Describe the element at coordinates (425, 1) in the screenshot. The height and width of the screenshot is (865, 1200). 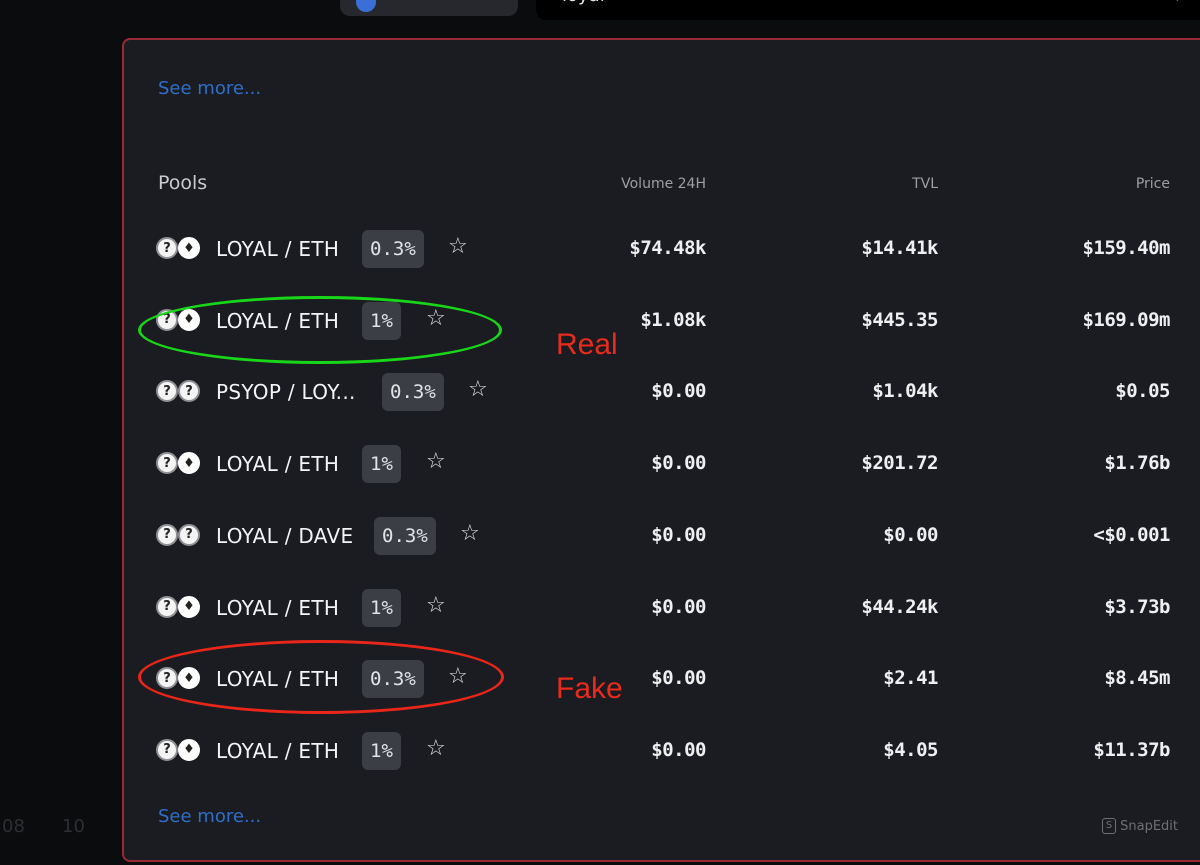
I see `chain-label: Ethereum` at that location.